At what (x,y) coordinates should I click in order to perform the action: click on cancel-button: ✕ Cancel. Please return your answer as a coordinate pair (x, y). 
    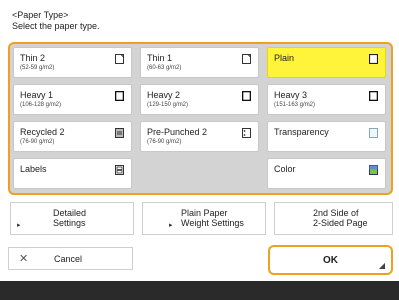
    Looking at the image, I should click on (70, 258).